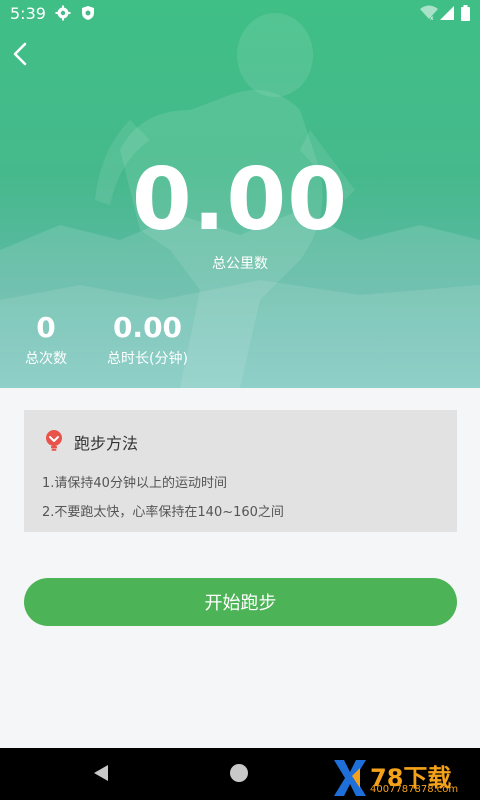 The height and width of the screenshot is (800, 480). I want to click on battery-icon, so click(465, 13).